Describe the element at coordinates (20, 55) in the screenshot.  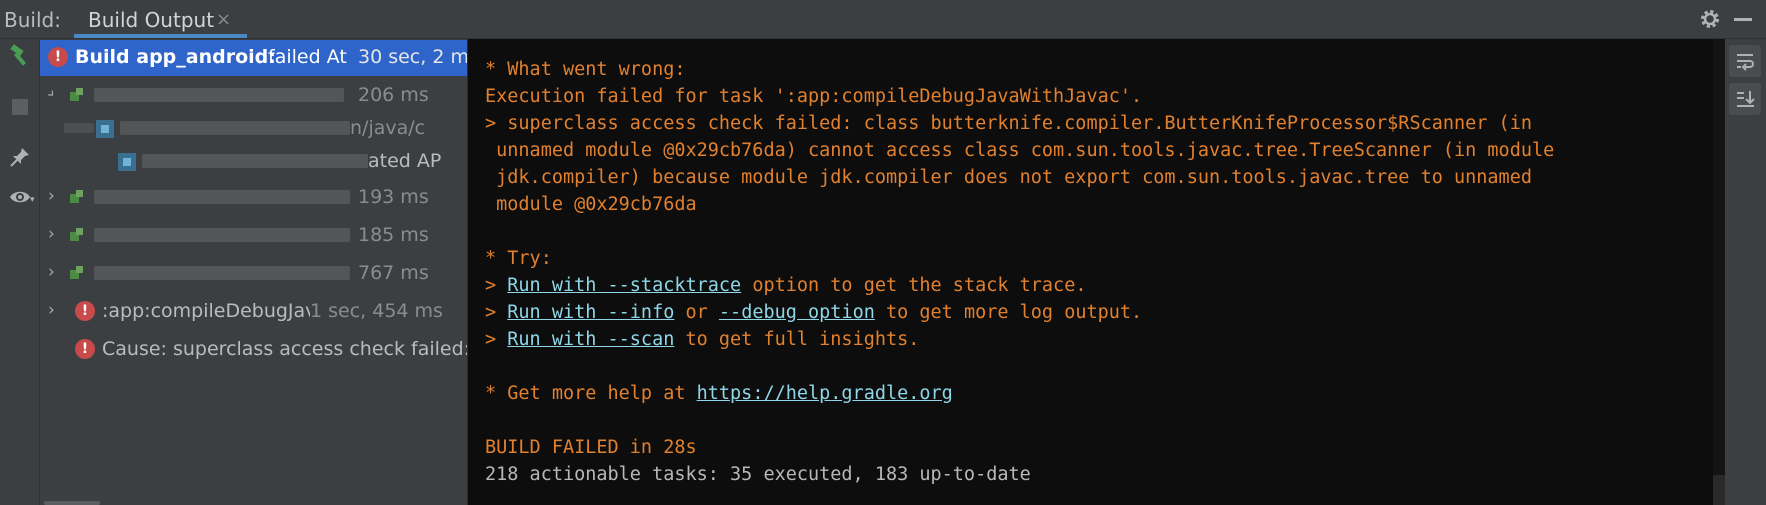
I see `hammer-icon` at that location.